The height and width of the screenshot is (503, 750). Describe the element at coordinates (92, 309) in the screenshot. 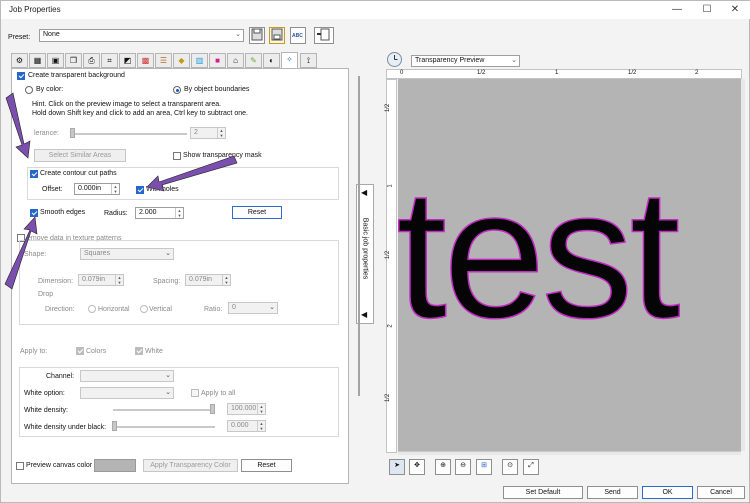

I see `horizontal-radio` at that location.